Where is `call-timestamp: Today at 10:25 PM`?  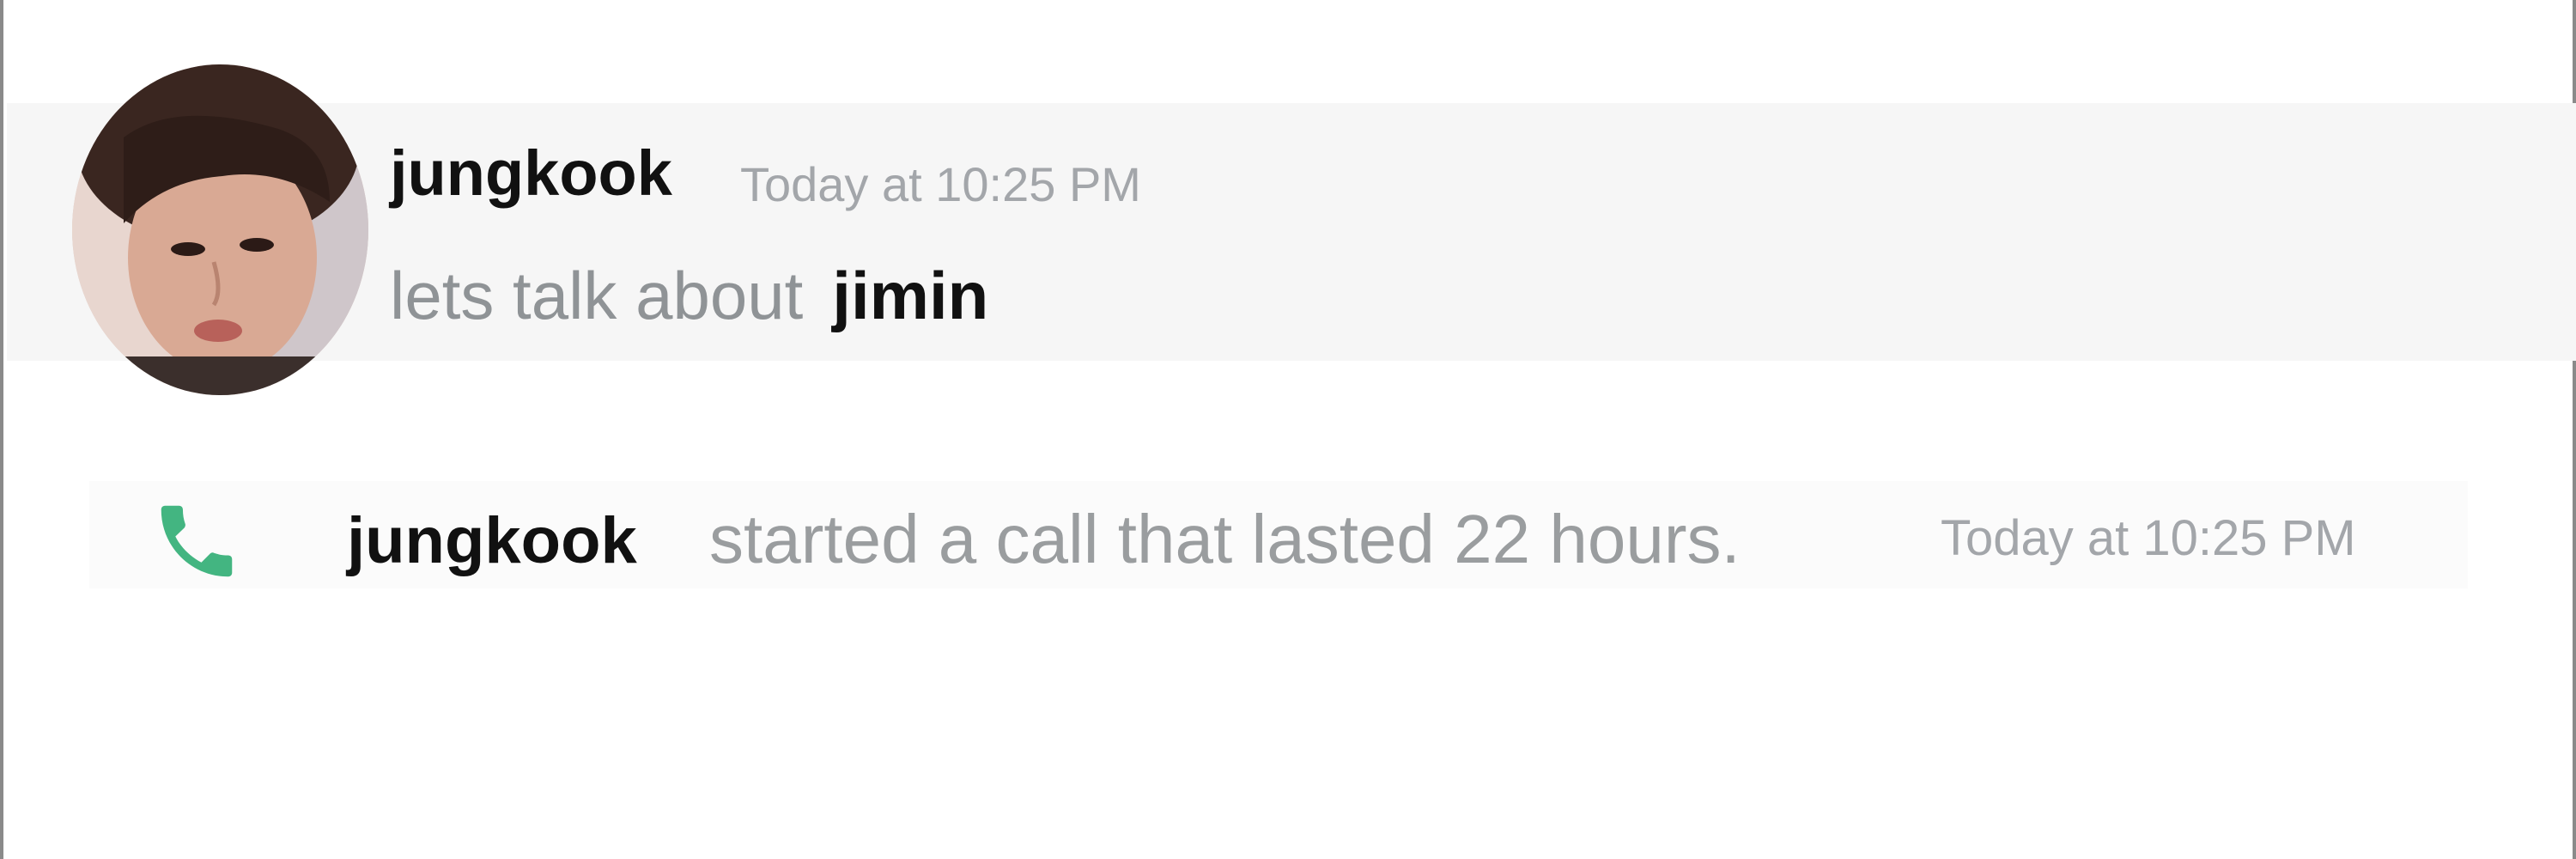 call-timestamp: Today at 10:25 PM is located at coordinates (2148, 538).